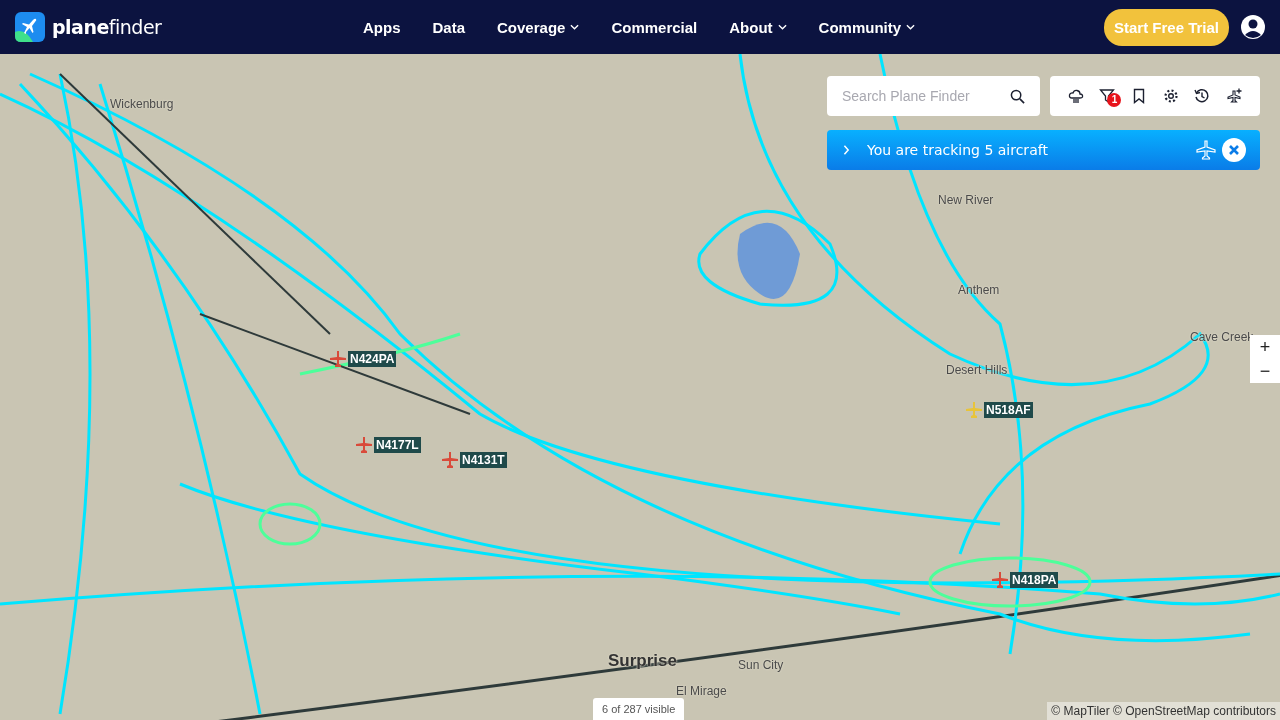 The width and height of the screenshot is (1280, 720). Describe the element at coordinates (933, 96) in the screenshot. I see `search-field: Search Plane Finder` at that location.